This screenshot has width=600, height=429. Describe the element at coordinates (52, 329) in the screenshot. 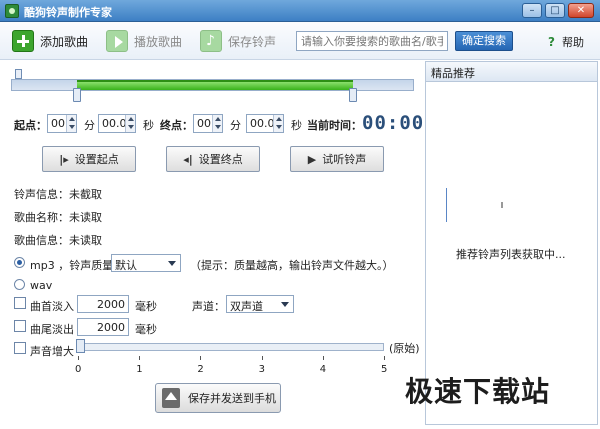

I see `fade-out-label: 曲尾淡出` at that location.